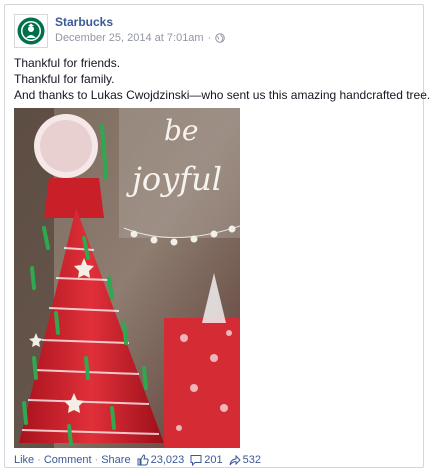 This screenshot has width=430, height=474. I want to click on page-name-link: Starbucks, so click(84, 22).